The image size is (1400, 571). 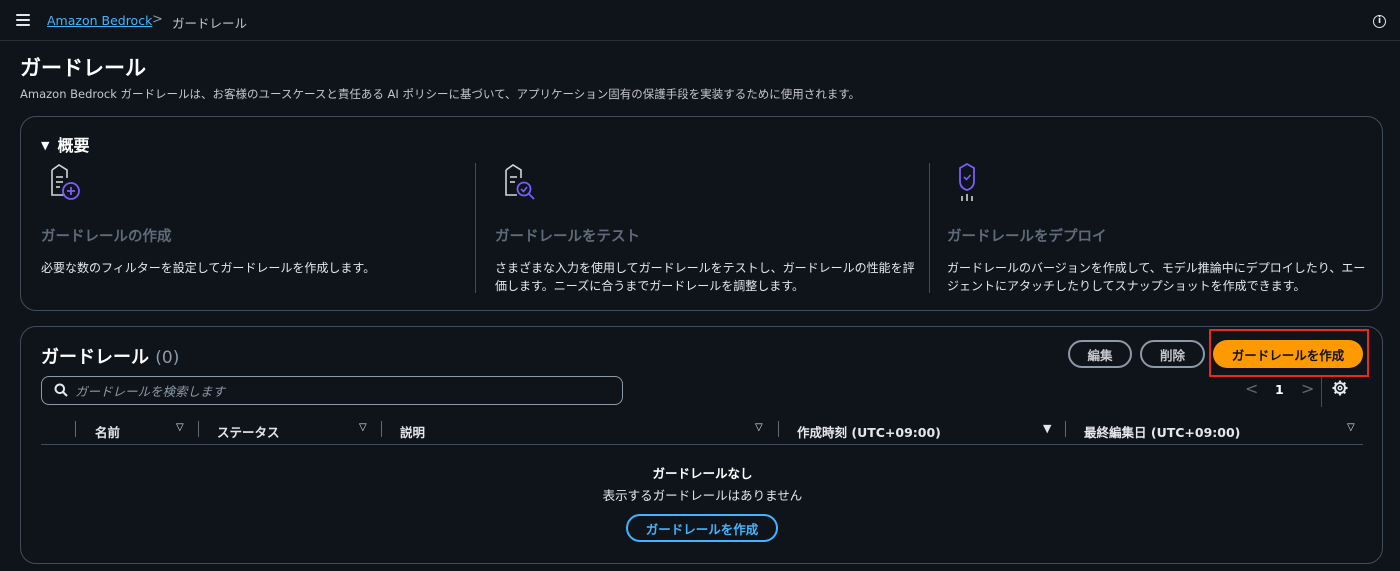 I want to click on page-title: ガードレール, so click(x=83, y=68).